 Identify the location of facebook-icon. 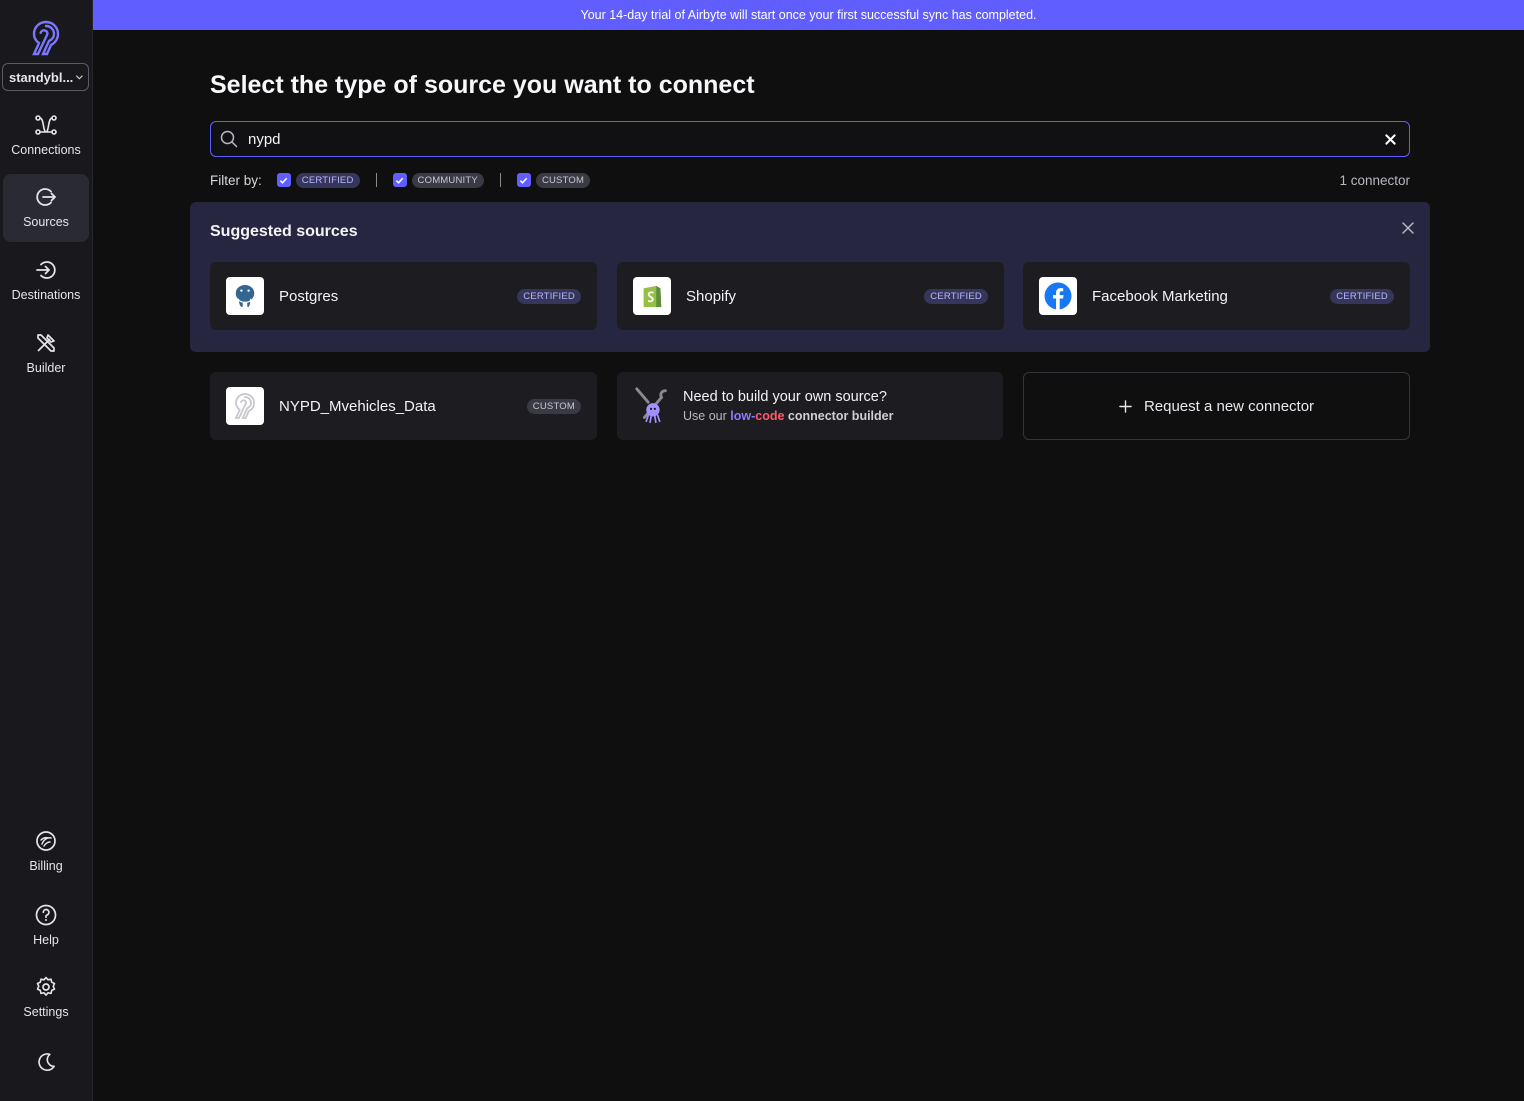
(1058, 296).